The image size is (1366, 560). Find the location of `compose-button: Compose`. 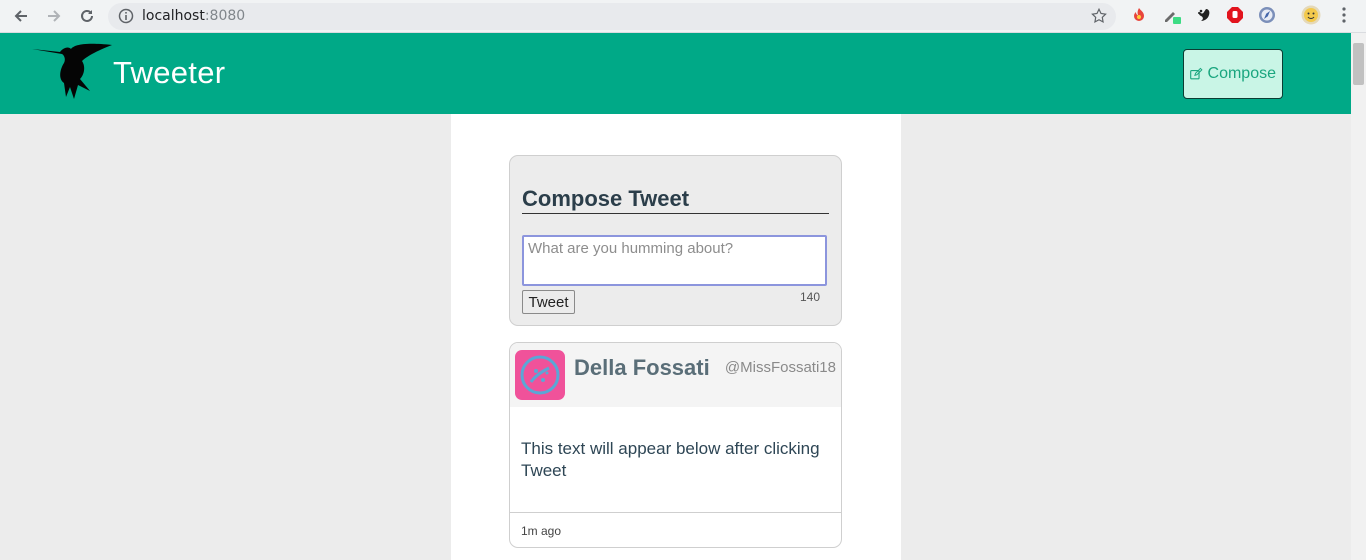

compose-button: Compose is located at coordinates (1233, 74).